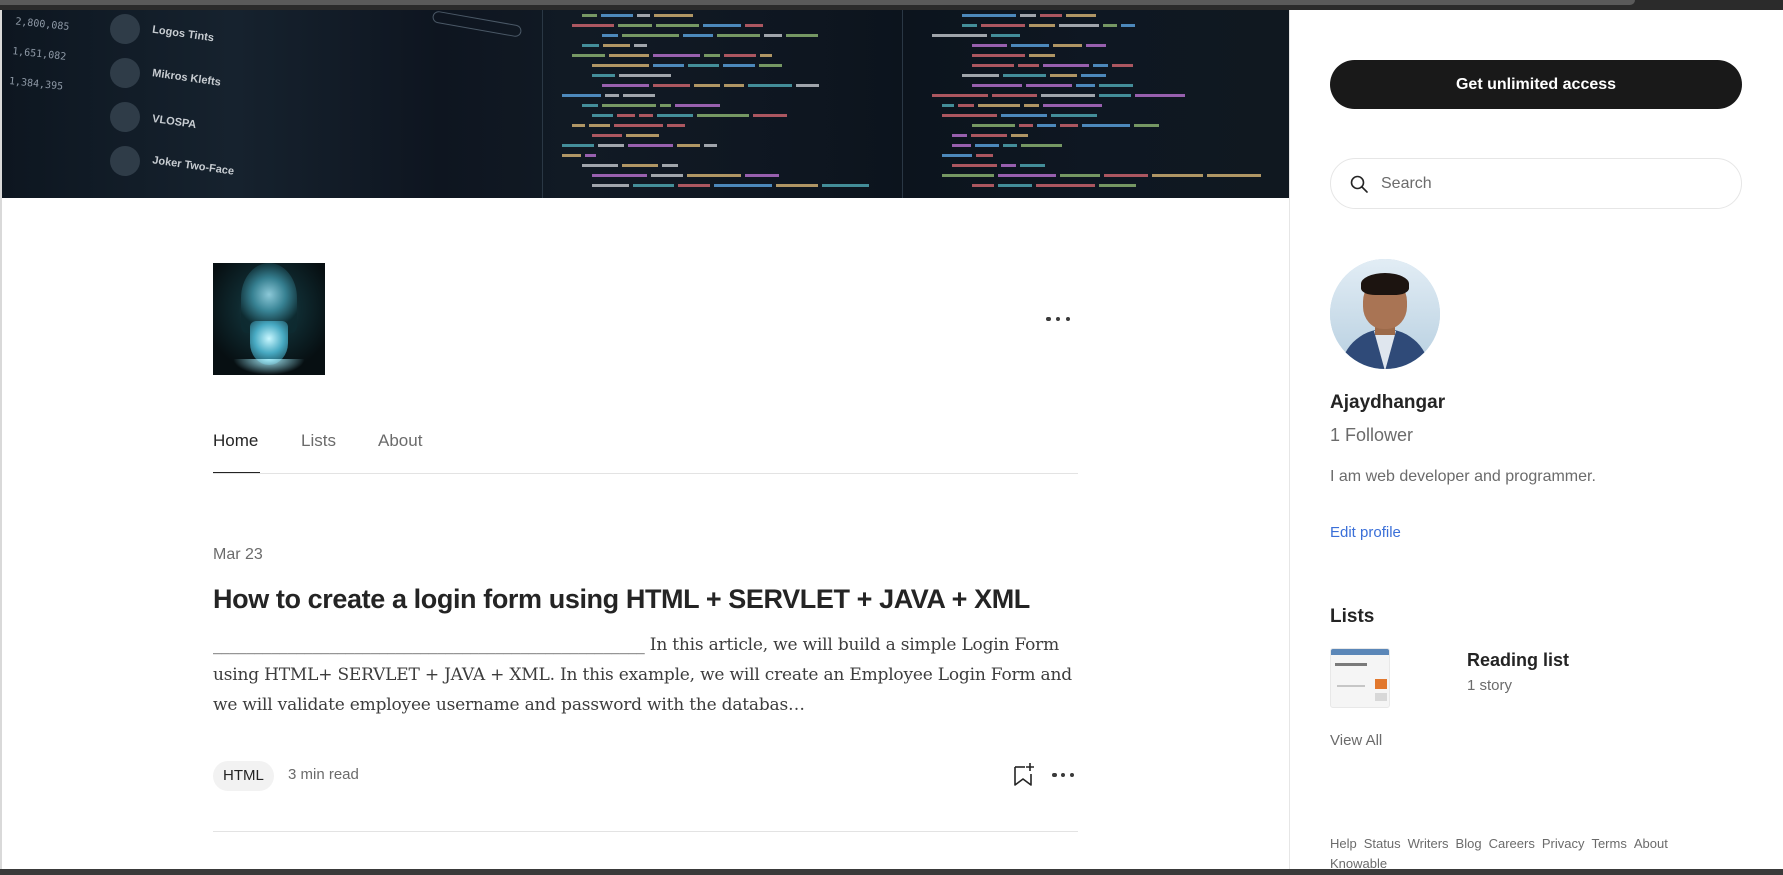  I want to click on footer-link-terms: Terms, so click(1608, 843).